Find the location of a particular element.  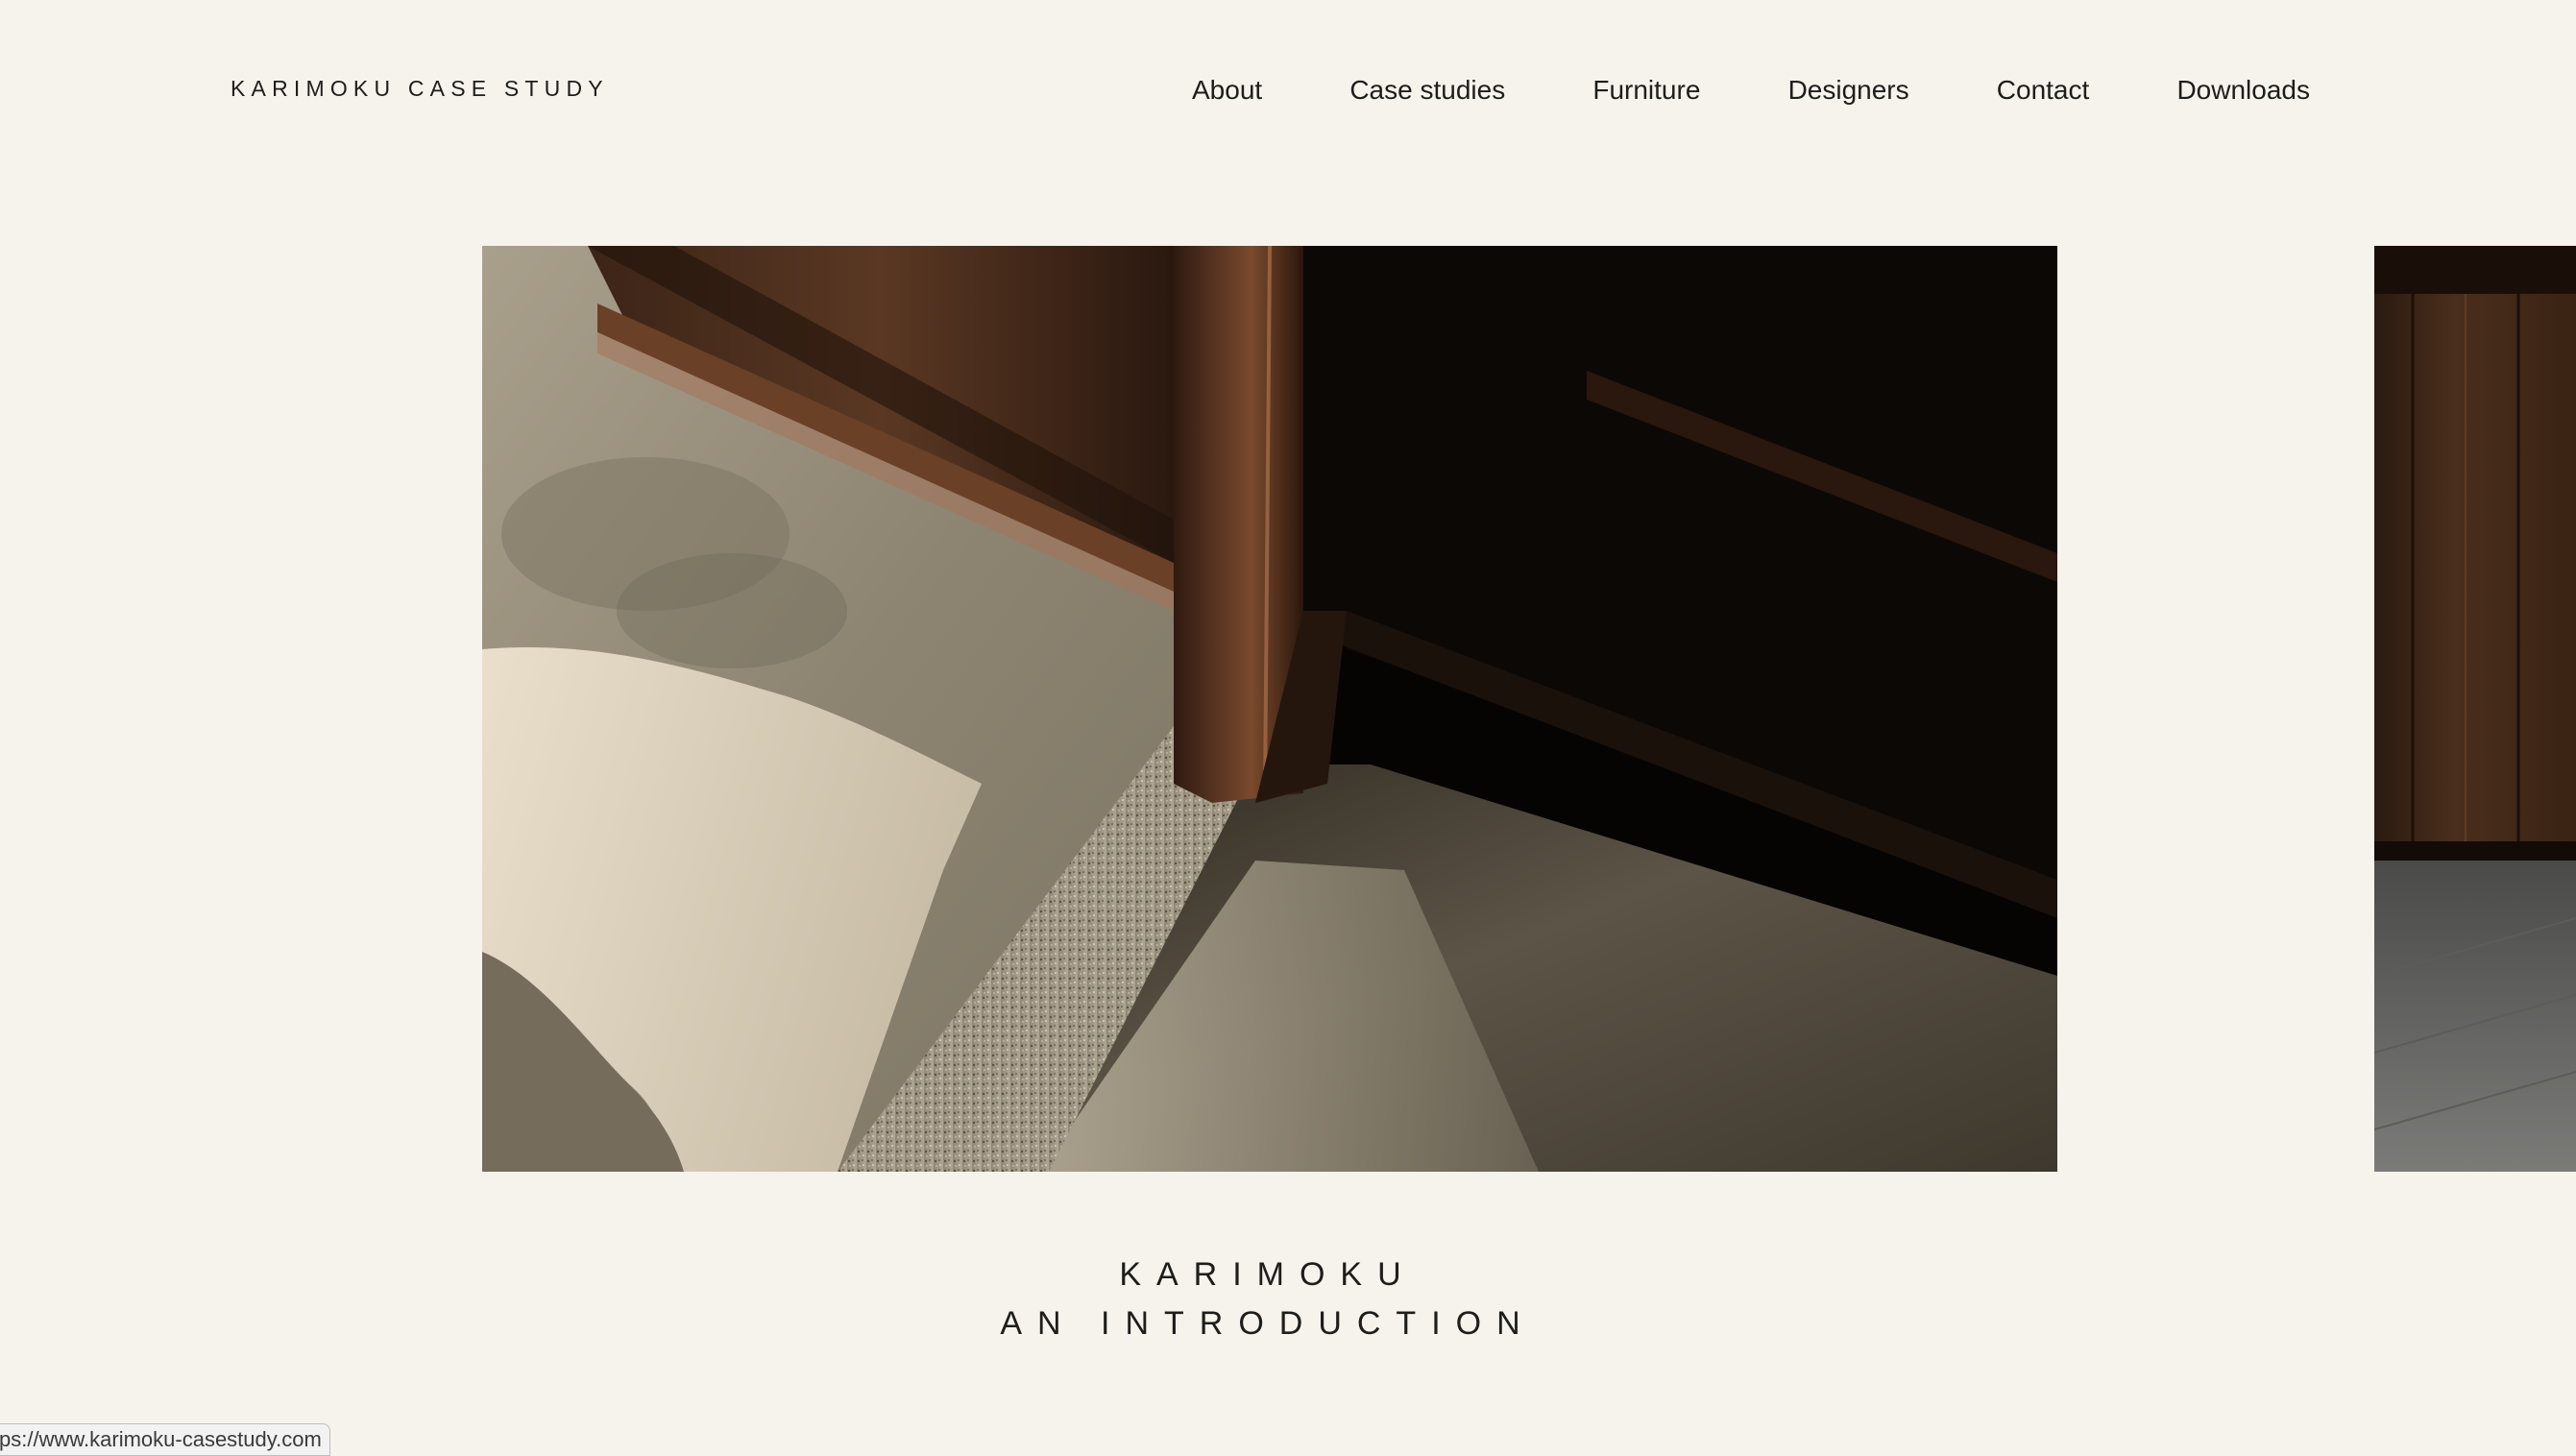

next-slide-photo is located at coordinates (2475, 709).